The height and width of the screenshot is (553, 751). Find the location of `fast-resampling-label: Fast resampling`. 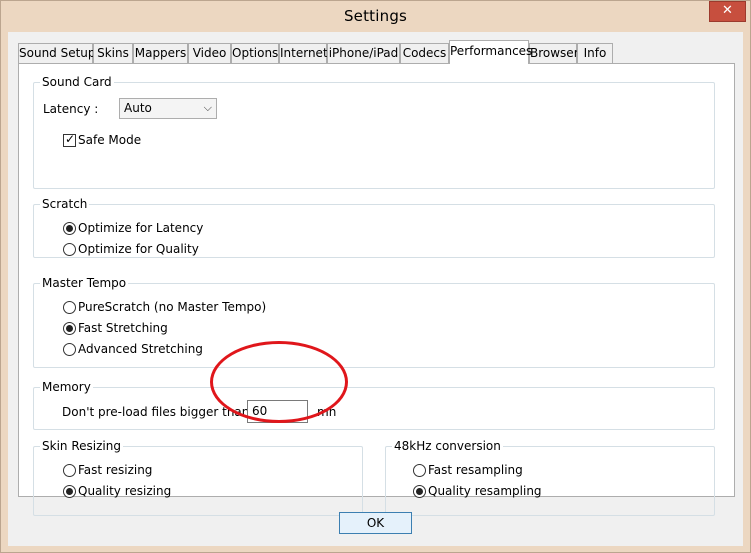

fast-resampling-label: Fast resampling is located at coordinates (475, 470).